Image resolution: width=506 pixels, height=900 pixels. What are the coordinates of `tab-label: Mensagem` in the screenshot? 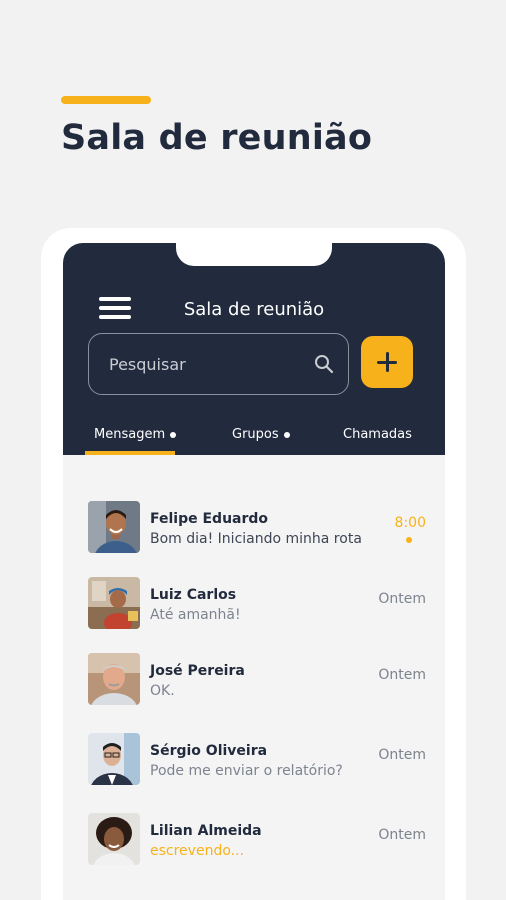 It's located at (130, 434).